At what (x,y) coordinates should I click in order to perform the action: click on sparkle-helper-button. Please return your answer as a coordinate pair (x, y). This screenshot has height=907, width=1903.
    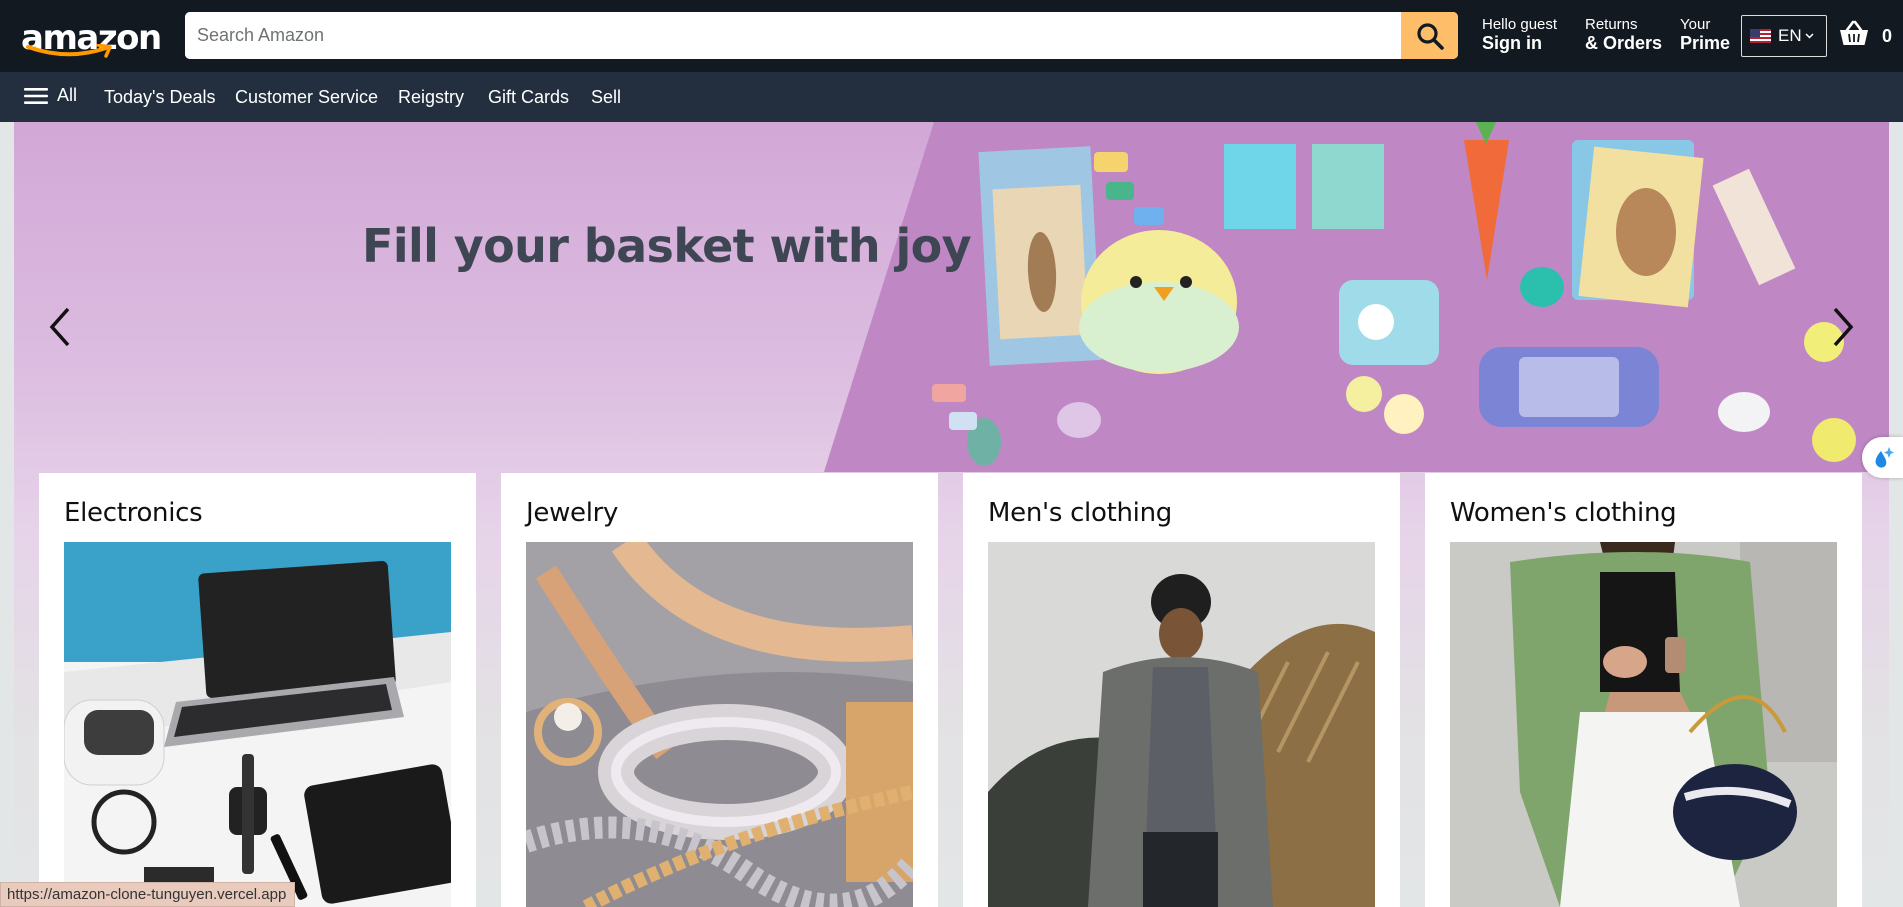
    Looking at the image, I should click on (1882, 457).